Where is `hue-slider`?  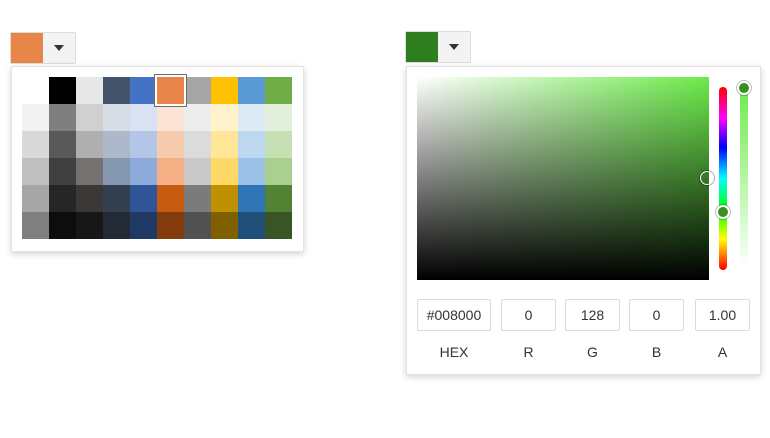
hue-slider is located at coordinates (723, 178).